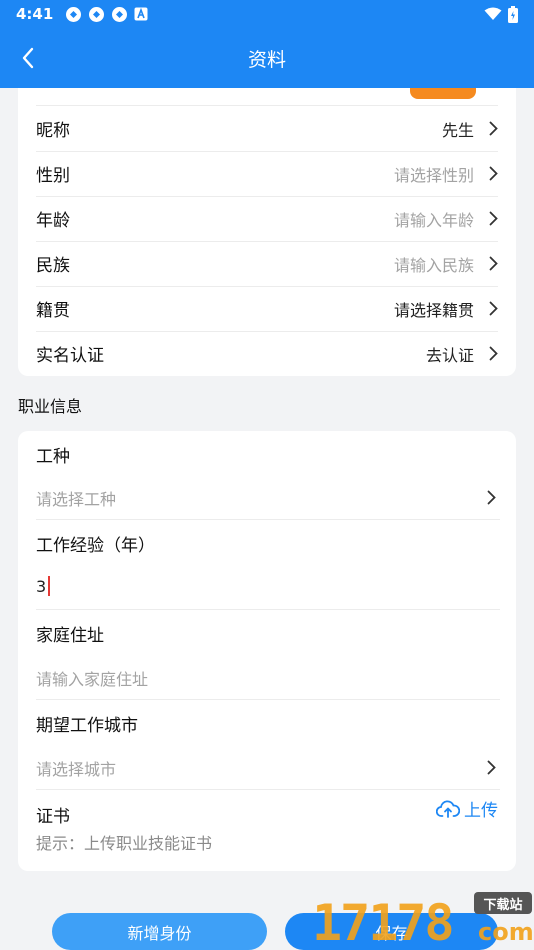 The image size is (534, 950). What do you see at coordinates (53, 457) in the screenshot?
I see `job-type-label: 工种` at bounding box center [53, 457].